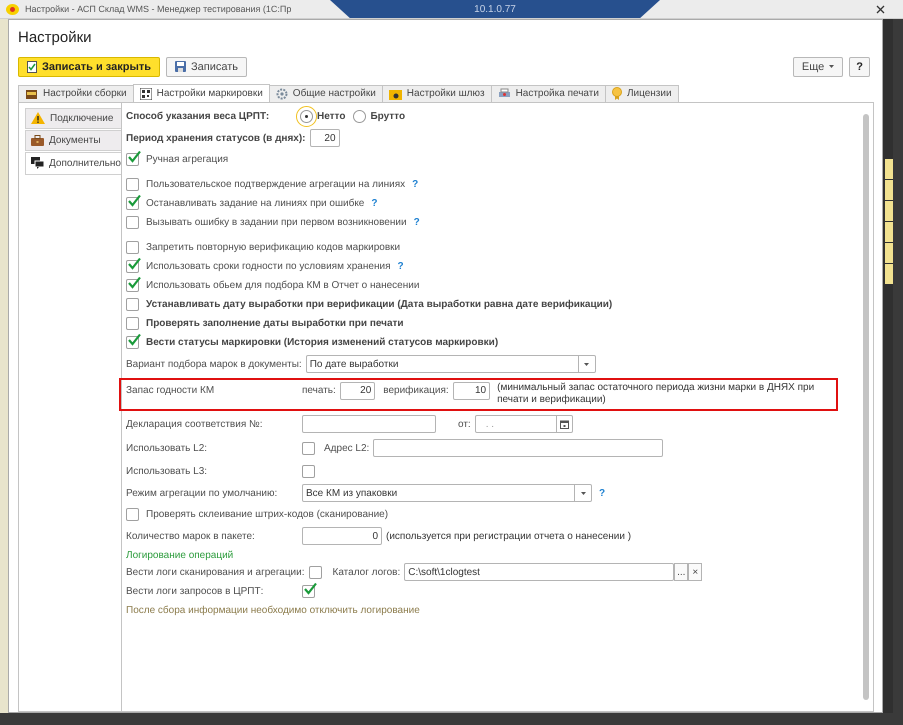 The height and width of the screenshot is (725, 903). What do you see at coordinates (359, 116) in the screenshot?
I see `radio-button` at bounding box center [359, 116].